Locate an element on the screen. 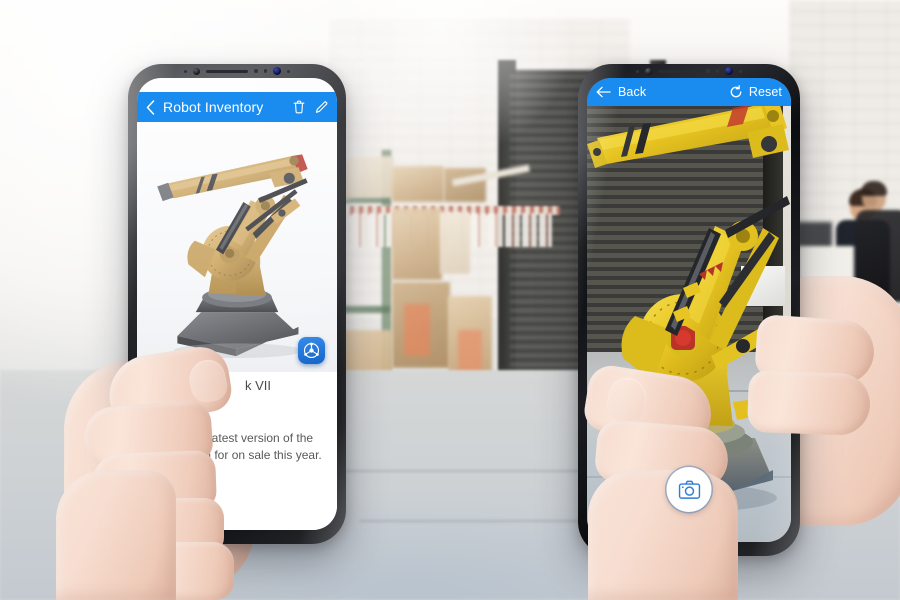  worker-torso is located at coordinates (878, 256).